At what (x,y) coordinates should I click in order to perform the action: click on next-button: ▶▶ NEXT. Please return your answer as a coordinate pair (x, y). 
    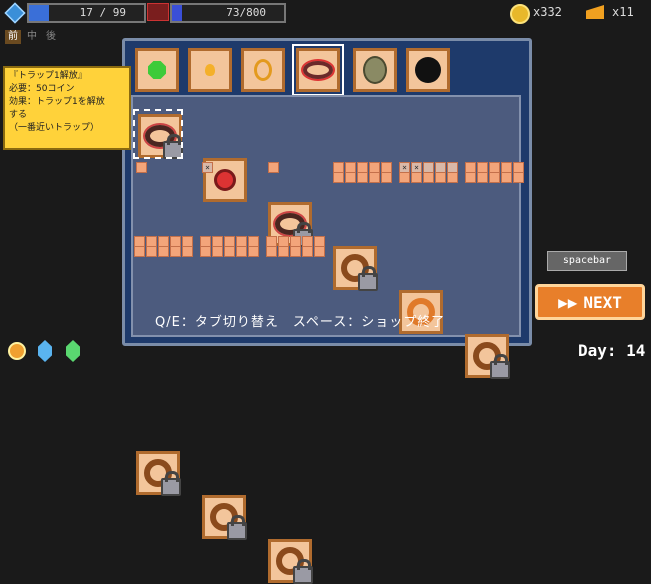
    Looking at the image, I should click on (590, 302).